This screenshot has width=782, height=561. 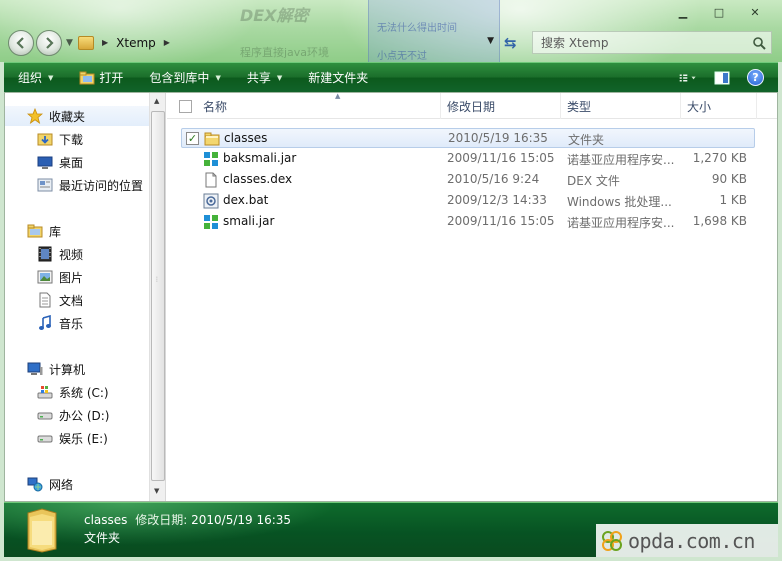 I want to click on details-file-name-line: classes 修改日期: 2010/5/19 16:35, so click(x=187, y=519).